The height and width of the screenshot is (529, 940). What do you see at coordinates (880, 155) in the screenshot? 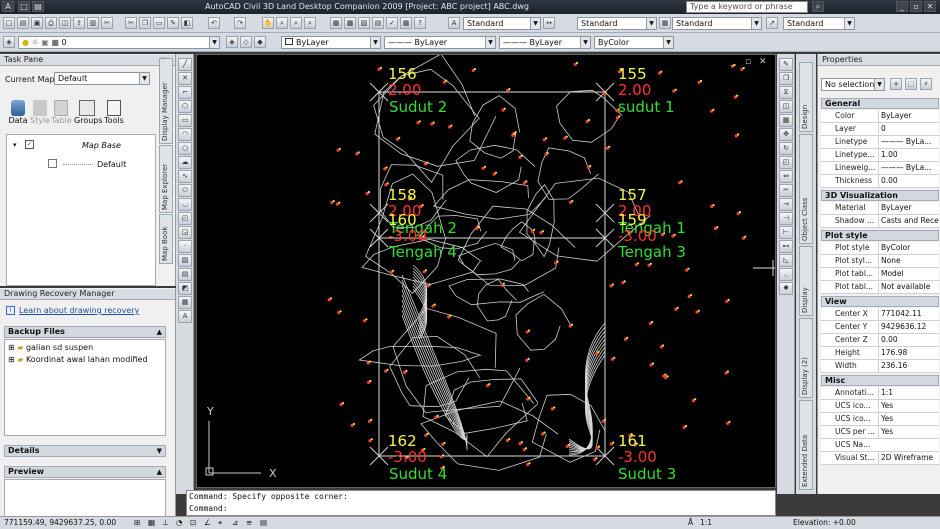
I see `property-row: Linetype... 1.00` at bounding box center [880, 155].